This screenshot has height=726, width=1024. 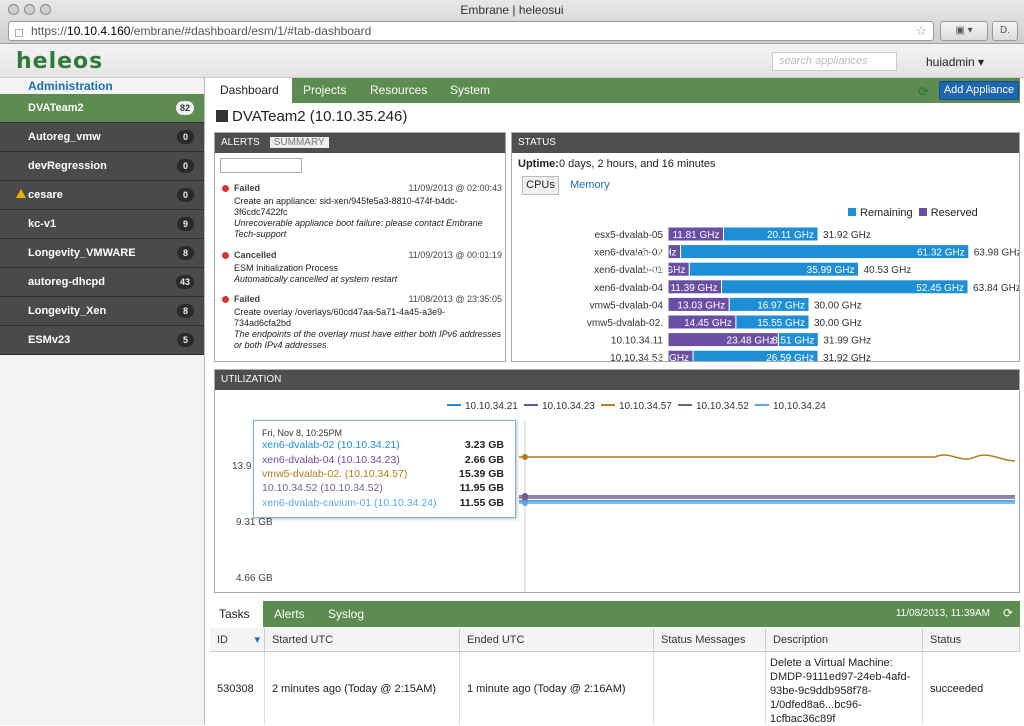 What do you see at coordinates (289, 614) in the screenshot?
I see `tab-alerts-log: Alerts` at bounding box center [289, 614].